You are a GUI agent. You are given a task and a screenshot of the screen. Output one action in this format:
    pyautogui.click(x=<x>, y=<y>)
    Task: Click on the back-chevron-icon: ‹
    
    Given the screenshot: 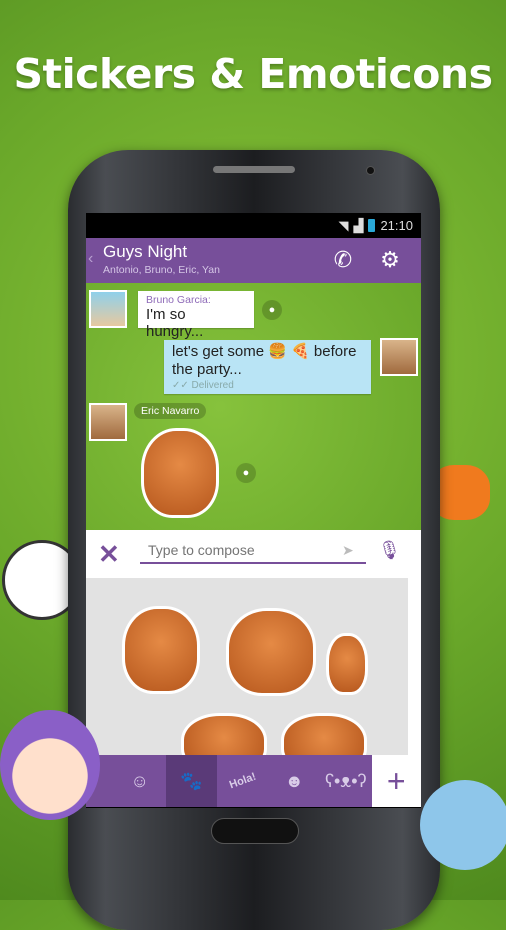 What is the action you would take?
    pyautogui.click(x=90, y=259)
    